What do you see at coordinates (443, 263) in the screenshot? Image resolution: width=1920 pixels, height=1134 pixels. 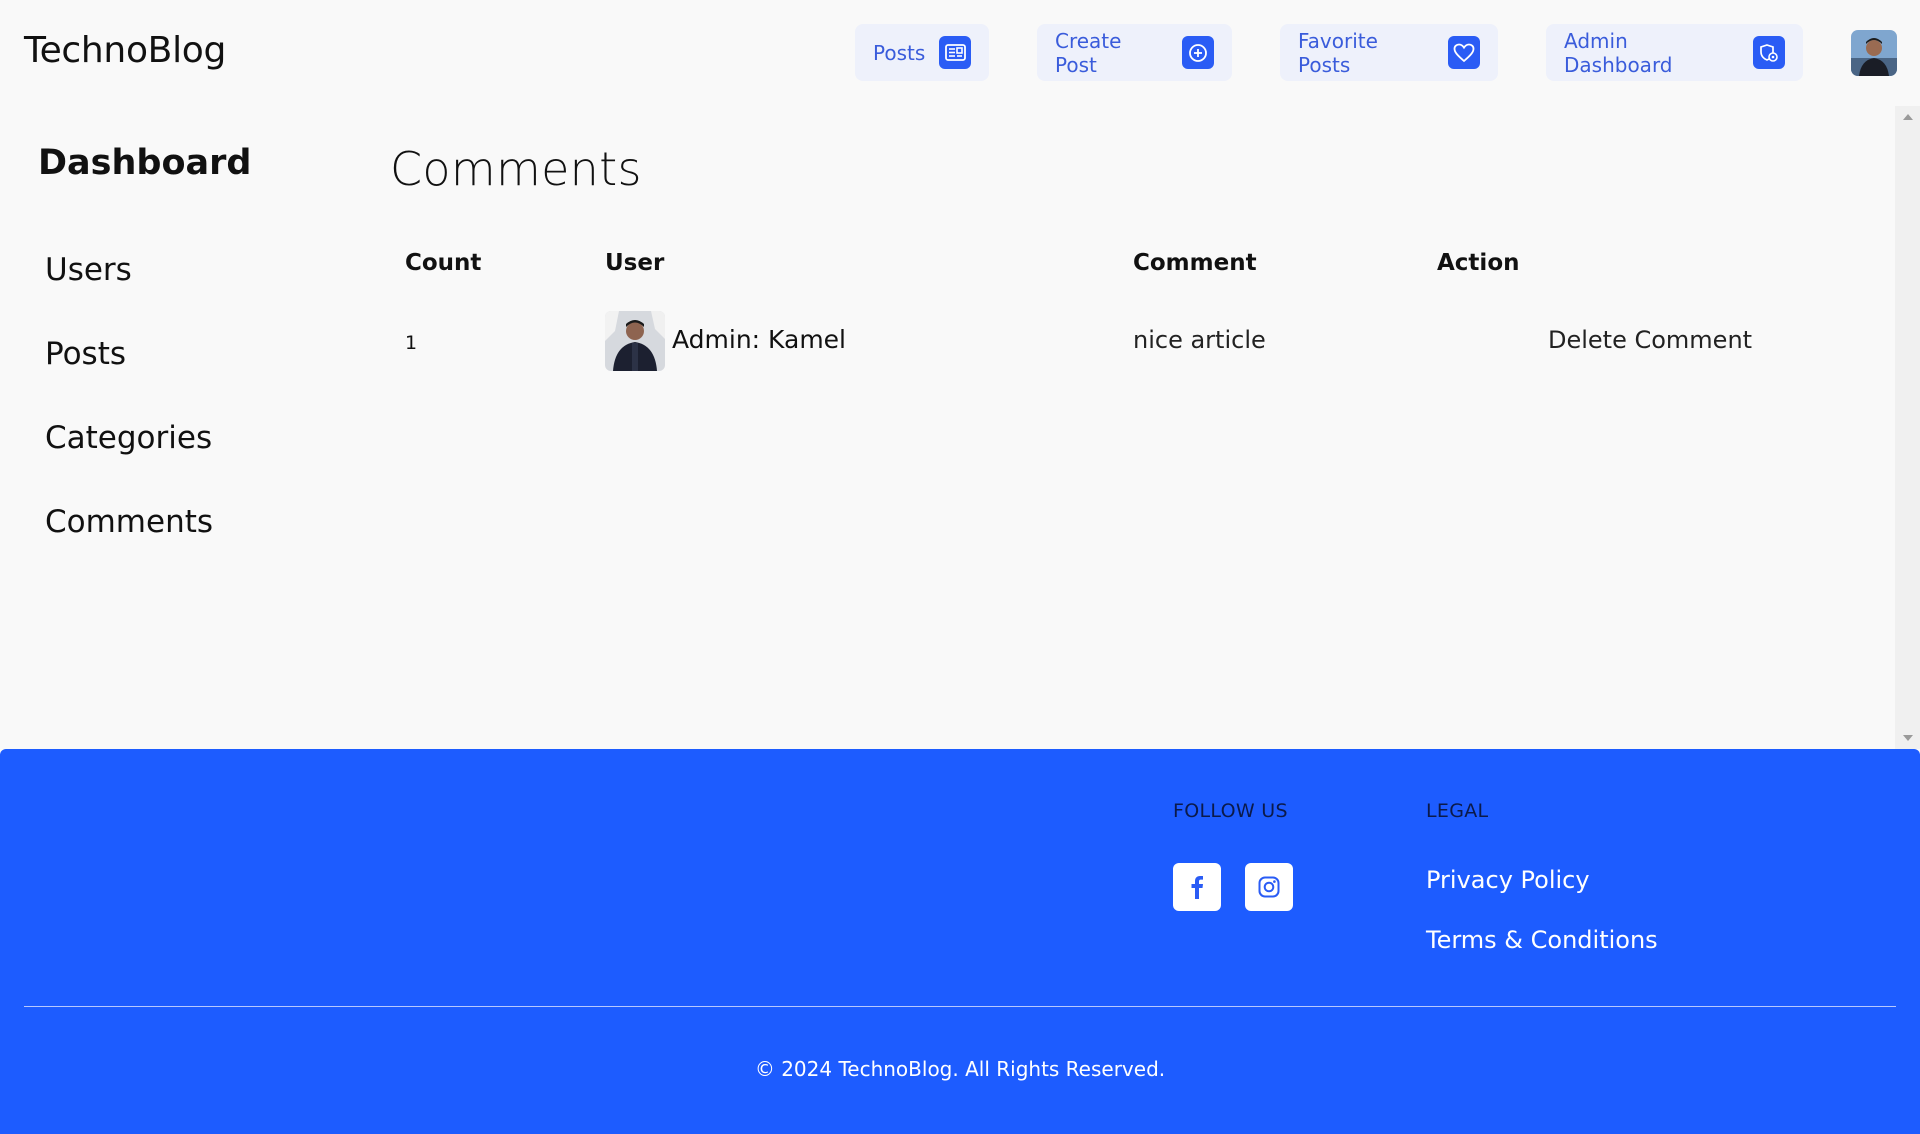 I see `column-header-count: Count` at bounding box center [443, 263].